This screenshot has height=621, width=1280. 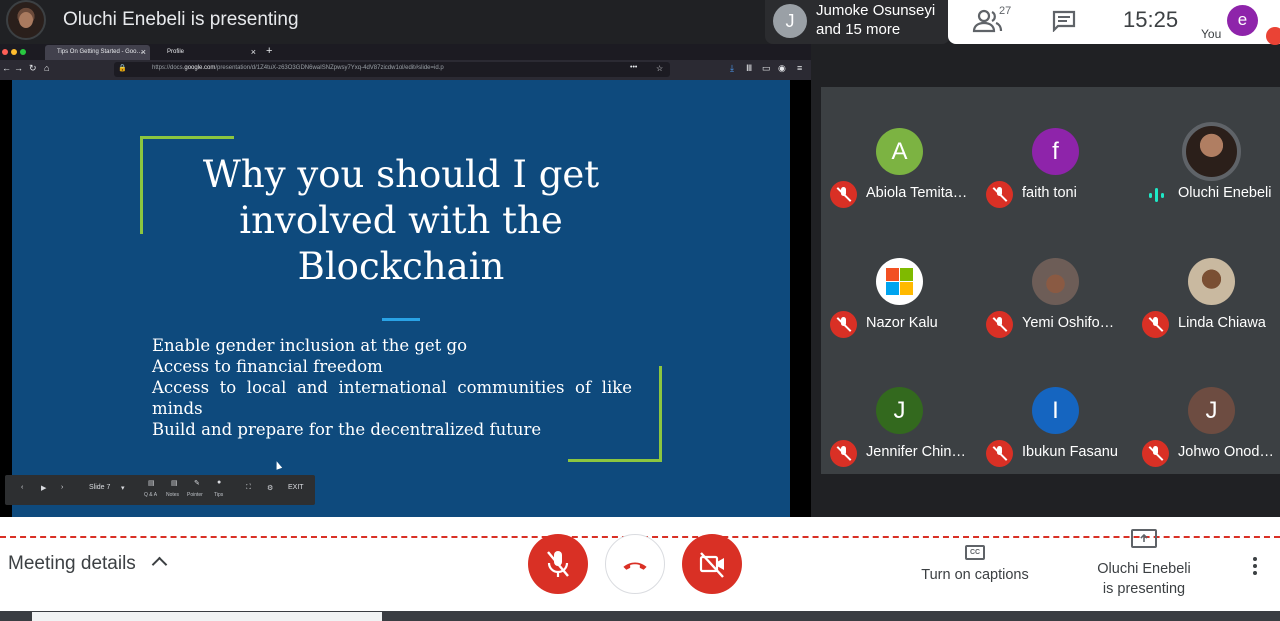 I want to click on library-icon: Ⅲ, so click(x=749, y=68).